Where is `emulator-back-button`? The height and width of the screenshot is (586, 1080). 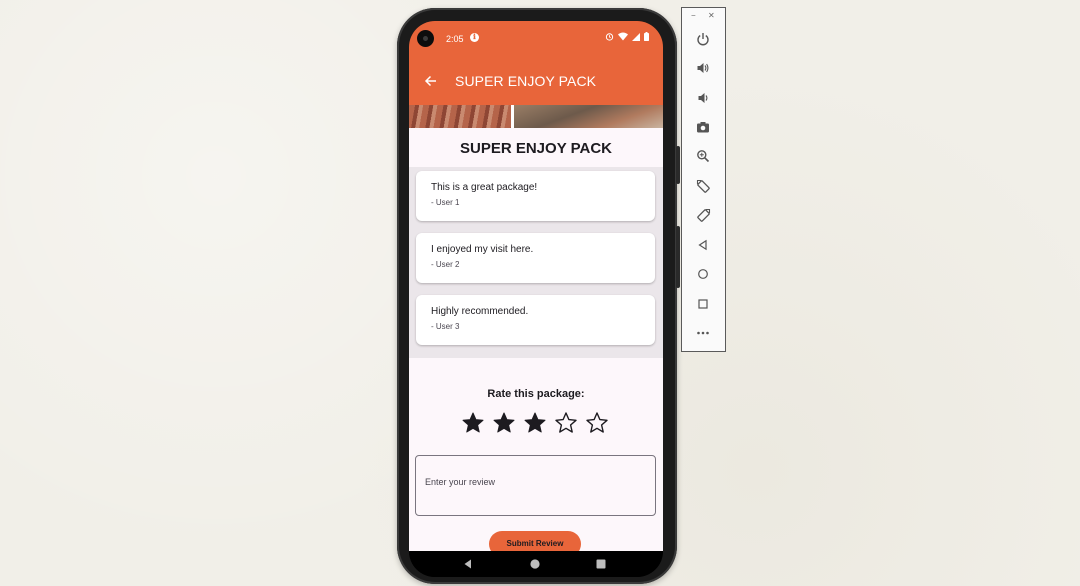
emulator-back-button is located at coordinates (703, 245).